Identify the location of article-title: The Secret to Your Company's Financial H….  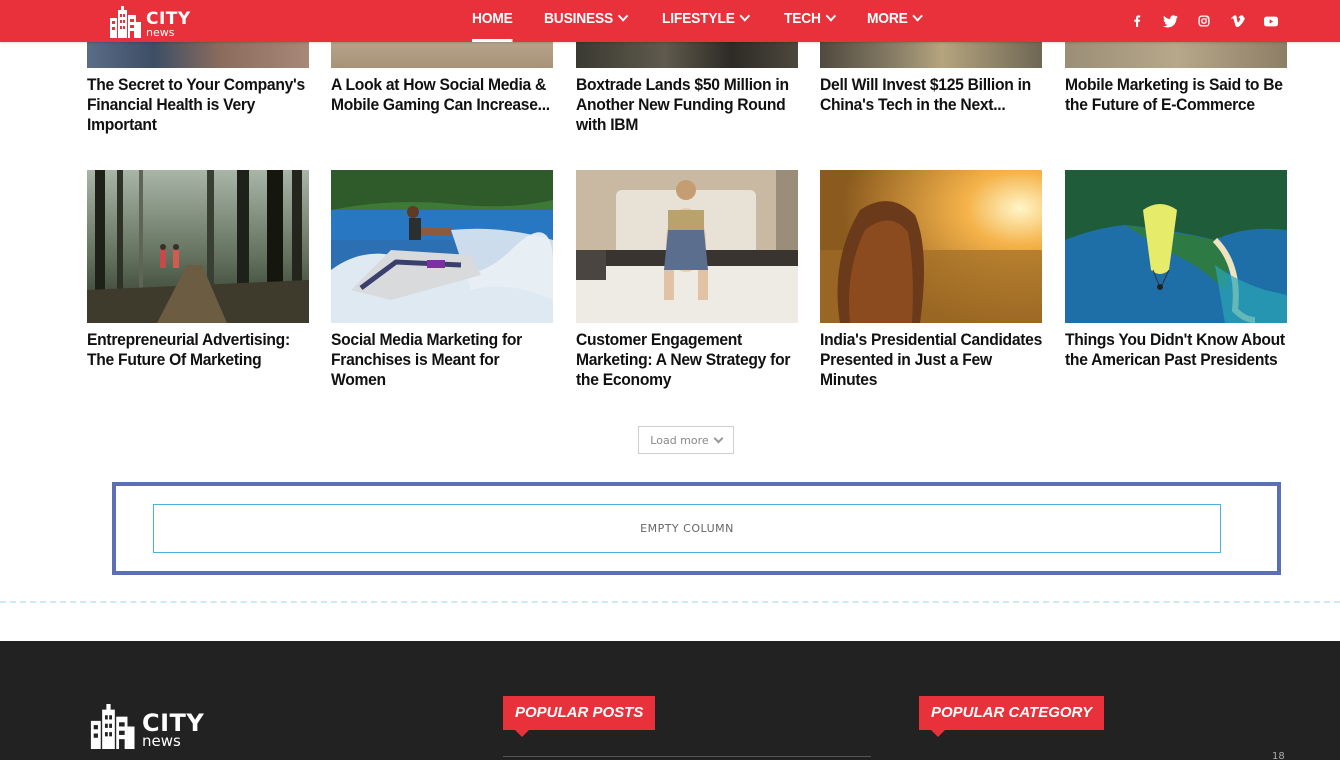
(198, 105).